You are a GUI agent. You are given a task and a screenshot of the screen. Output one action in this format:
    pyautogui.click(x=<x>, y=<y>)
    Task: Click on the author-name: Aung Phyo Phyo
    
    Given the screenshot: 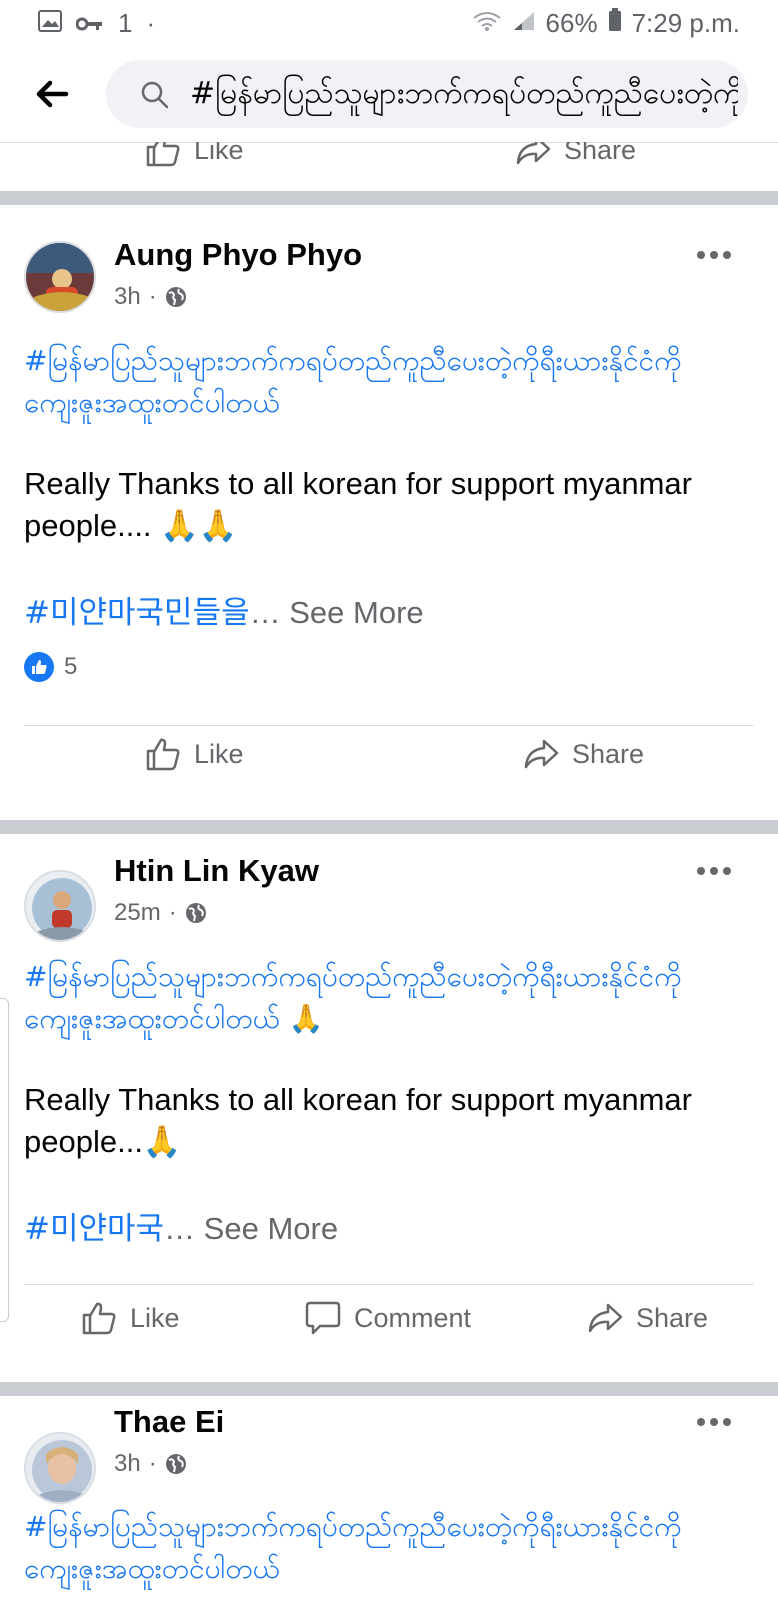 What is the action you would take?
    pyautogui.click(x=238, y=255)
    